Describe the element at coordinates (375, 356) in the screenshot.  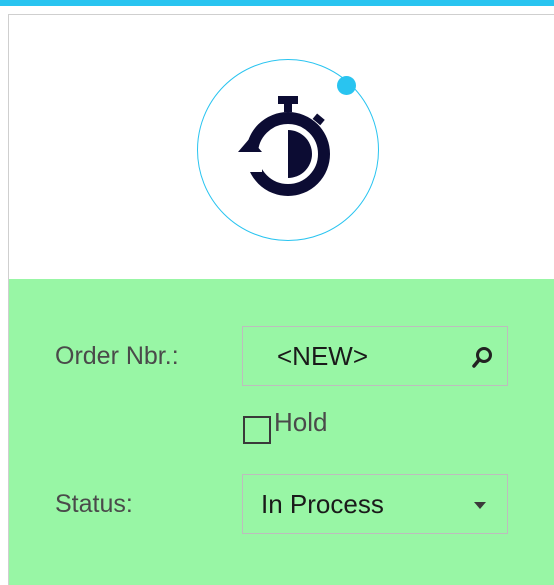
I see `order-nbr-field: <NEW>` at that location.